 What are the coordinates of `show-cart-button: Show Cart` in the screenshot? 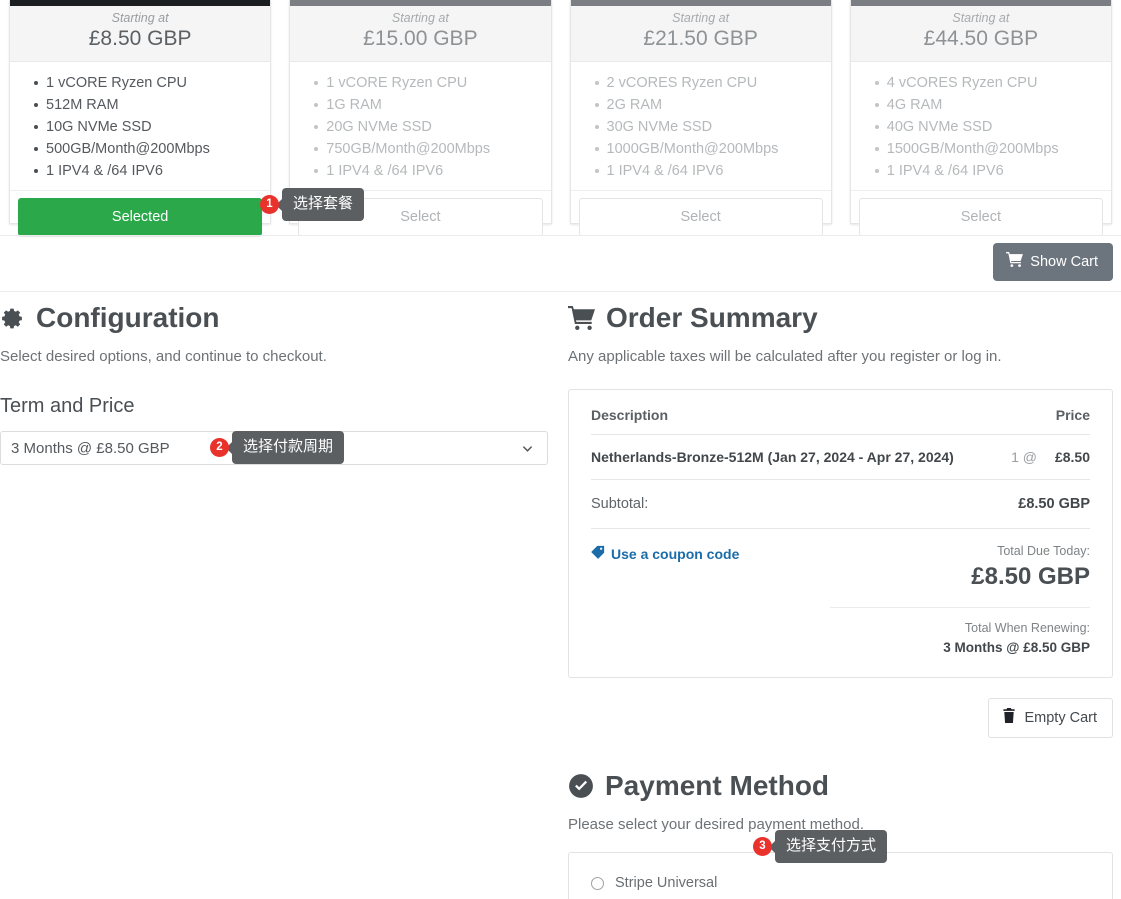 It's located at (1053, 262).